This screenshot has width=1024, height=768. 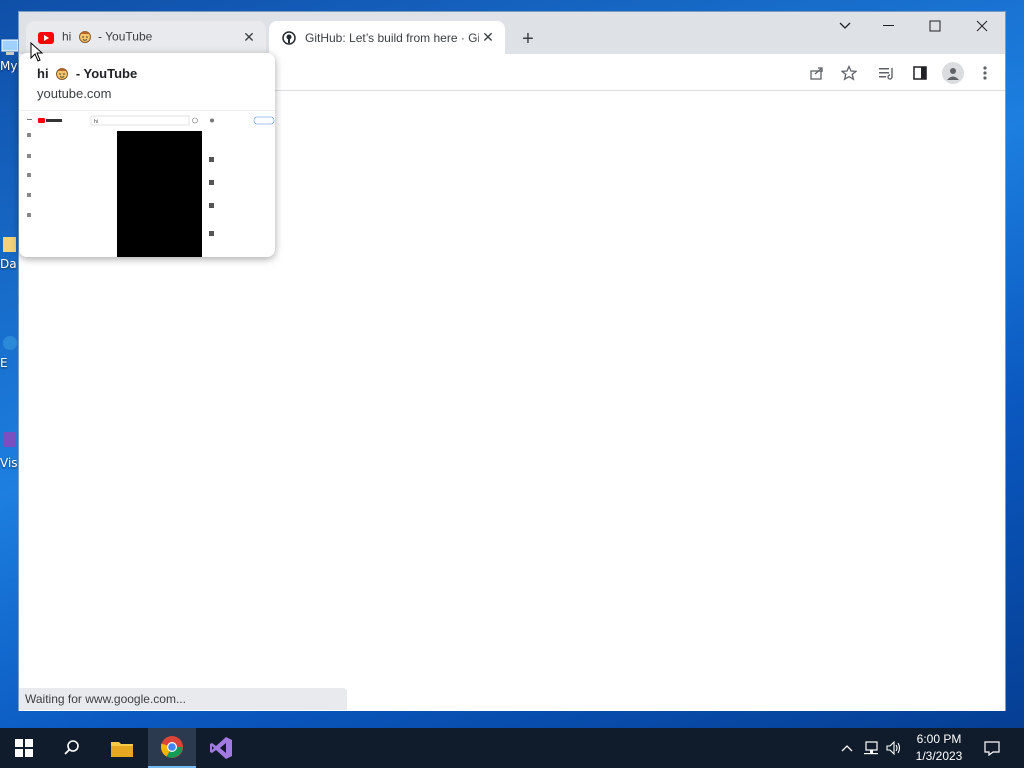 What do you see at coordinates (920, 73) in the screenshot?
I see `side-panel-icon` at bounding box center [920, 73].